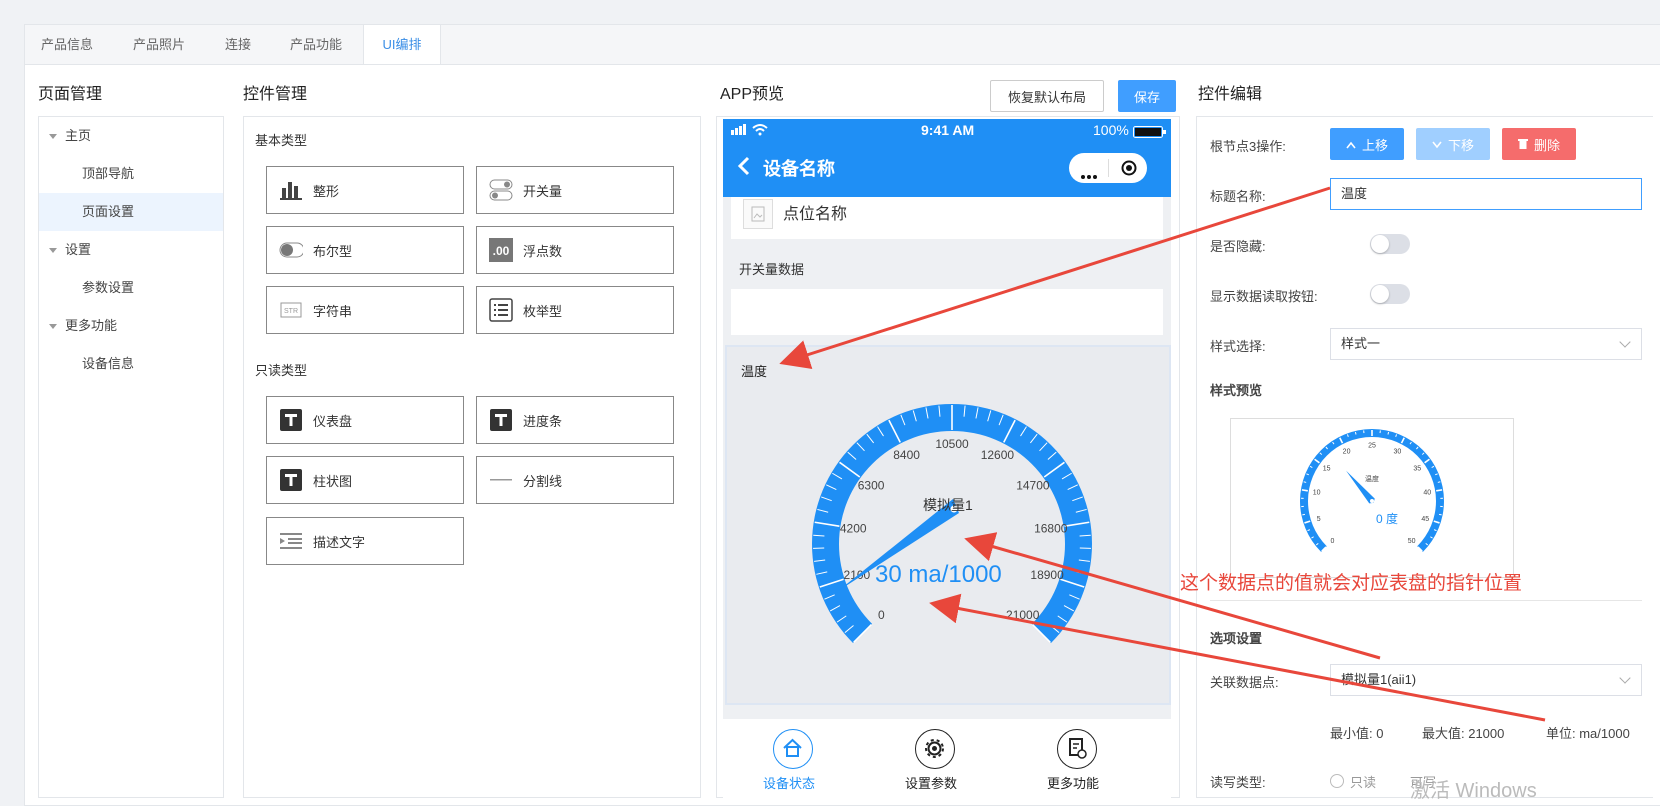  I want to click on ctrl-mgmt-title: 控件管理, so click(275, 92).